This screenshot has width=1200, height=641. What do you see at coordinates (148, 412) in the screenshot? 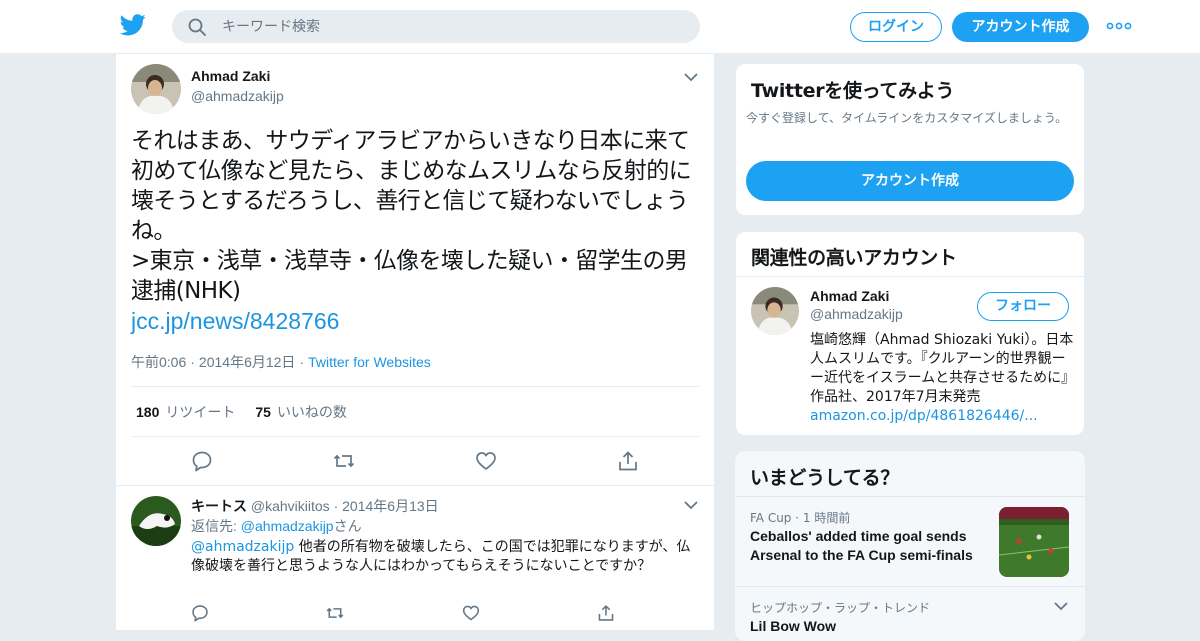
I see `retweet-count: 180` at bounding box center [148, 412].